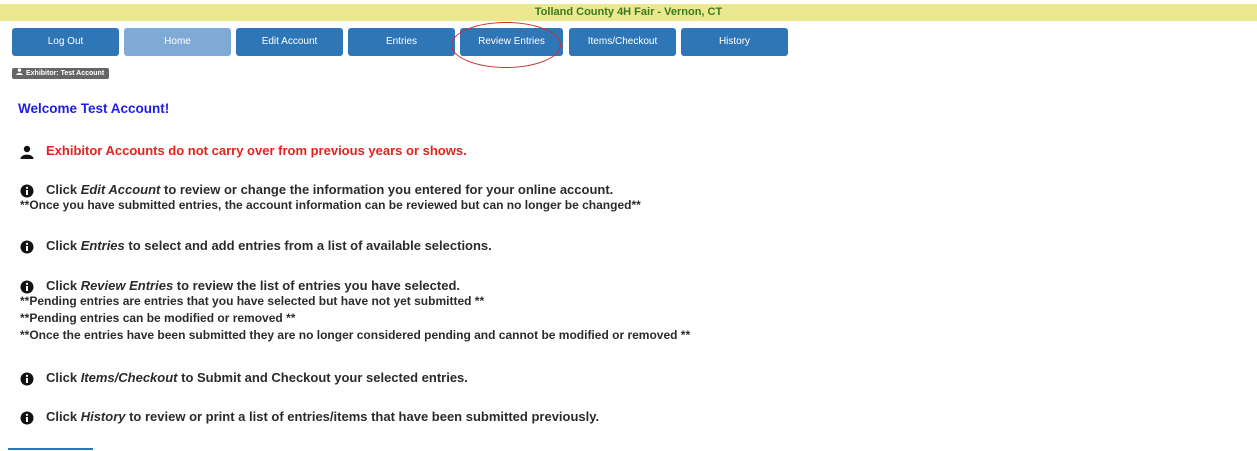 Image resolution: width=1257 pixels, height=451 pixels. I want to click on items-checkout-button: Items/Checkout, so click(622, 42).